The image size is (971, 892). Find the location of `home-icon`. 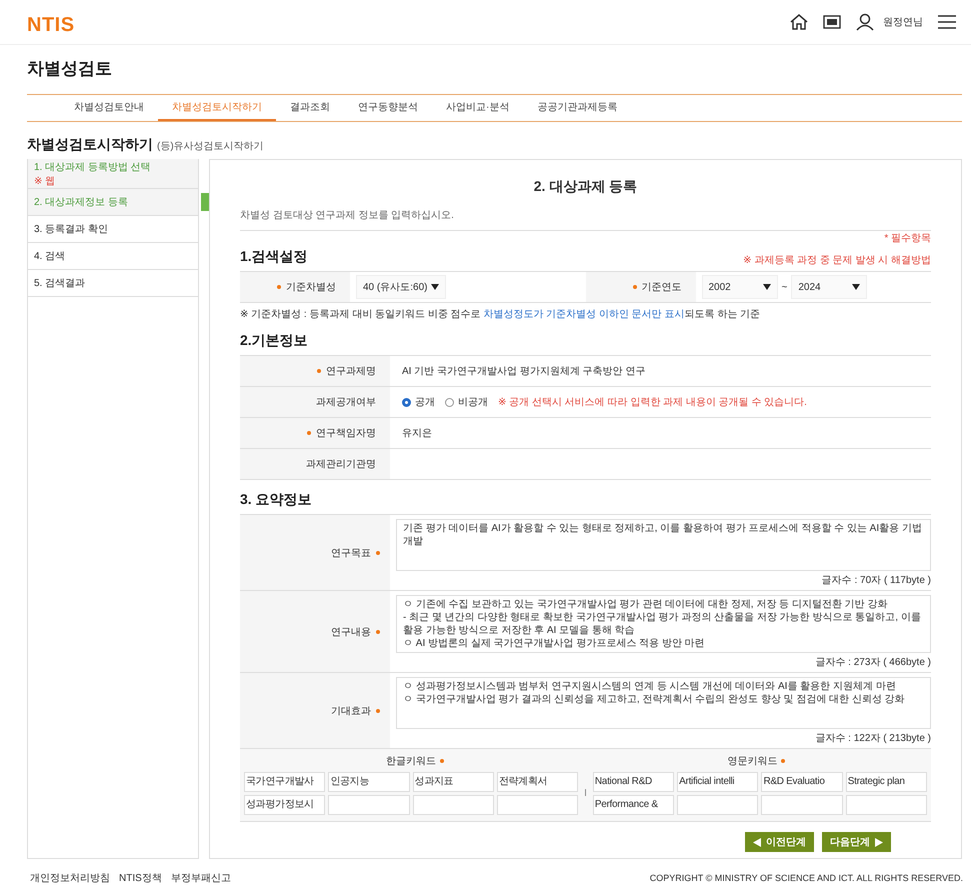

home-icon is located at coordinates (799, 22).